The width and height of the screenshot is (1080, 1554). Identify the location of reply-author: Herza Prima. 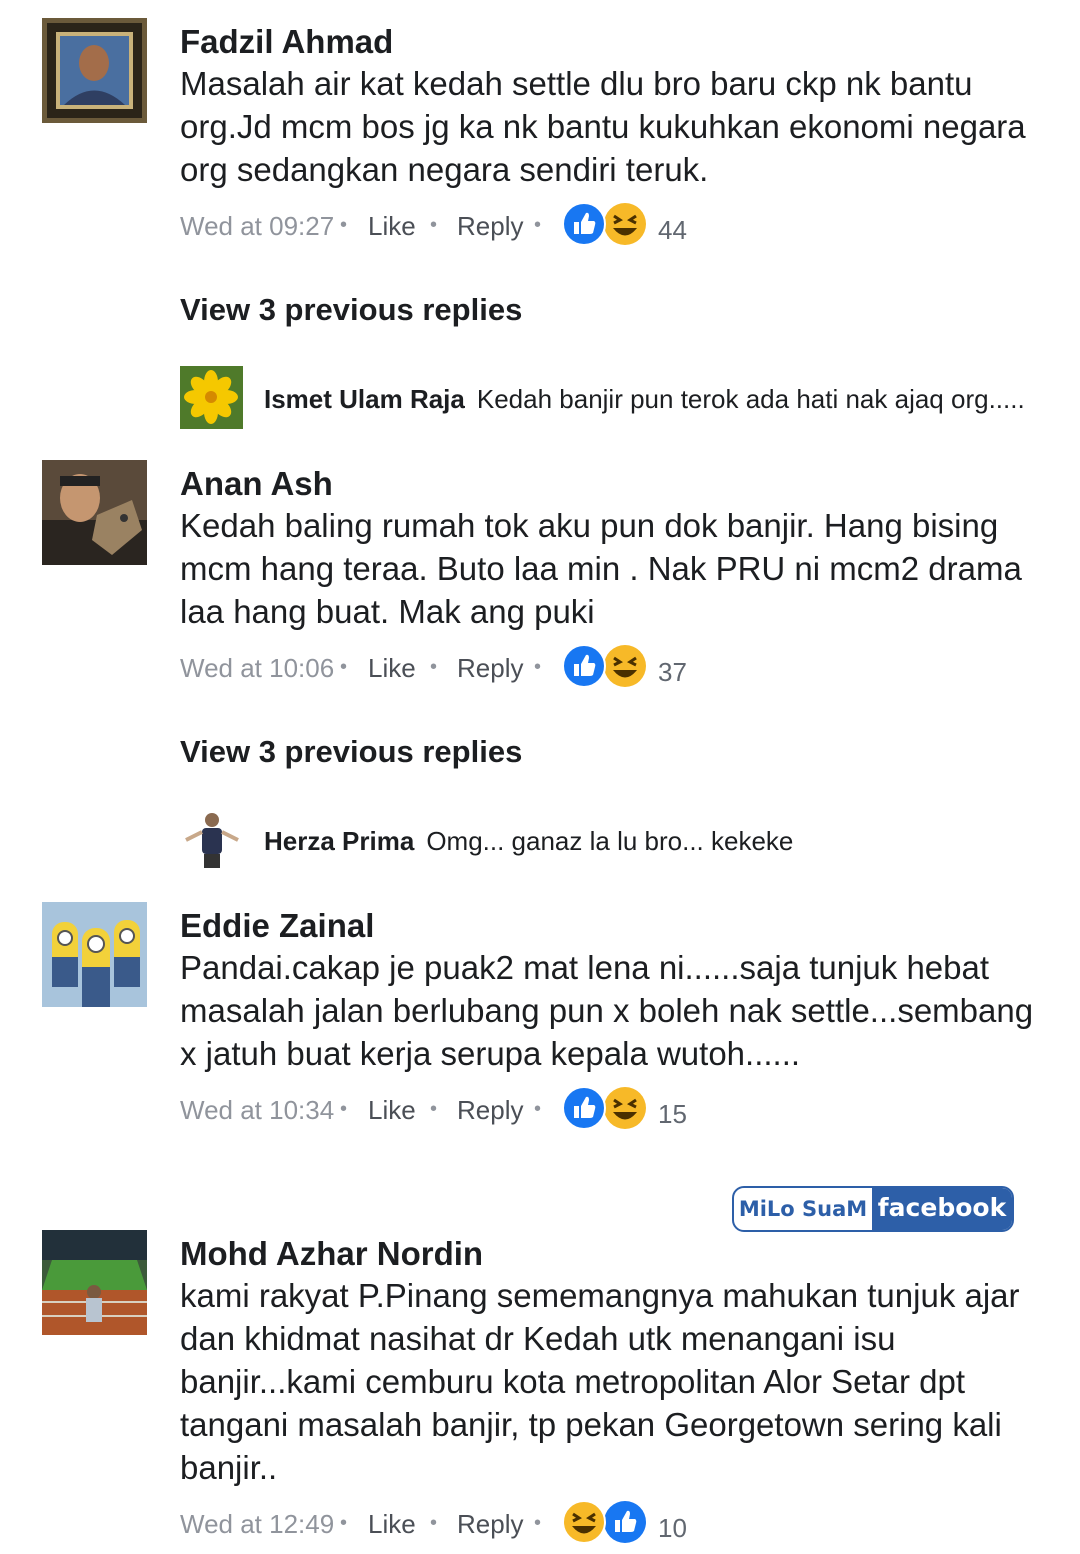
(339, 841).